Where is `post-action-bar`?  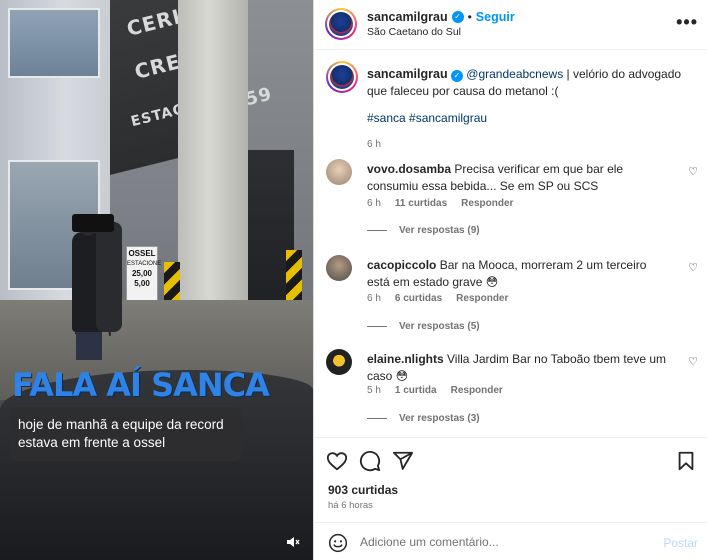
post-action-bar is located at coordinates (510, 457).